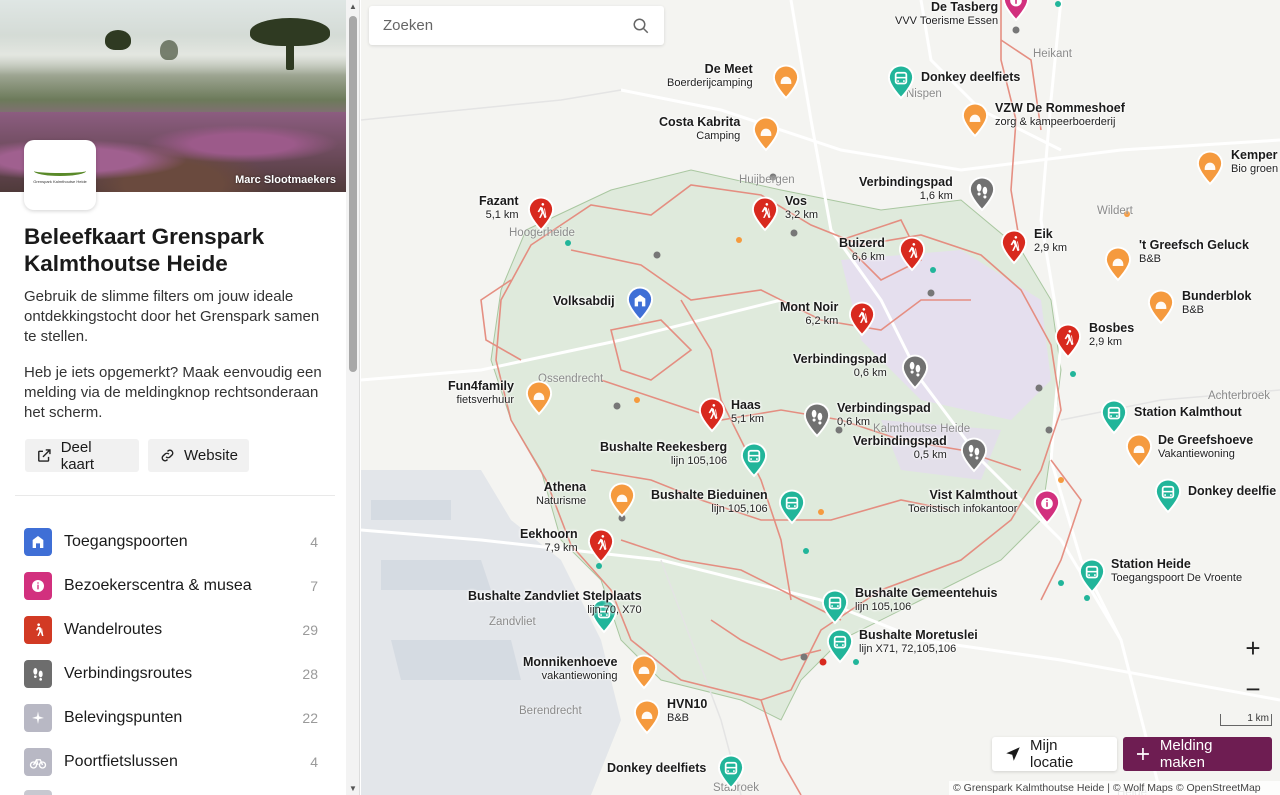 The image size is (1280, 795). What do you see at coordinates (507, 25) in the screenshot?
I see `search-input` at bounding box center [507, 25].